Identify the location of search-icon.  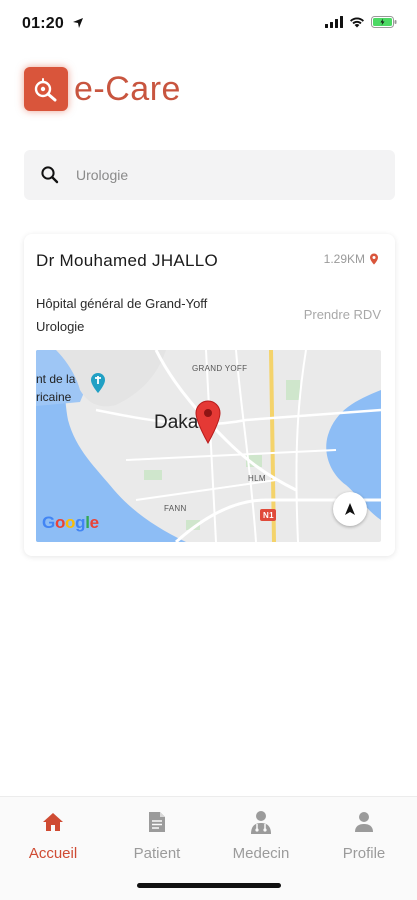
(50, 175).